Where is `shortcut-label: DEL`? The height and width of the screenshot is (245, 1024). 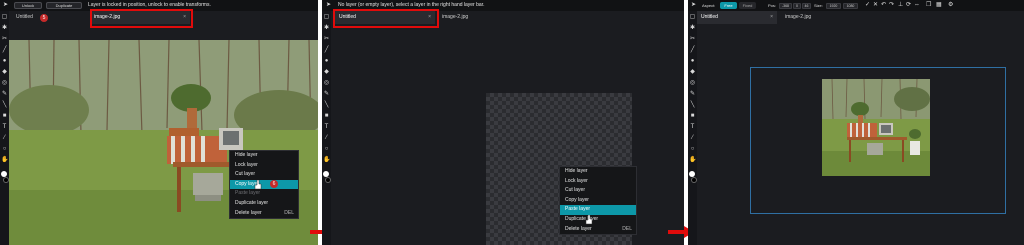
shortcut-label: DEL is located at coordinates (289, 212).